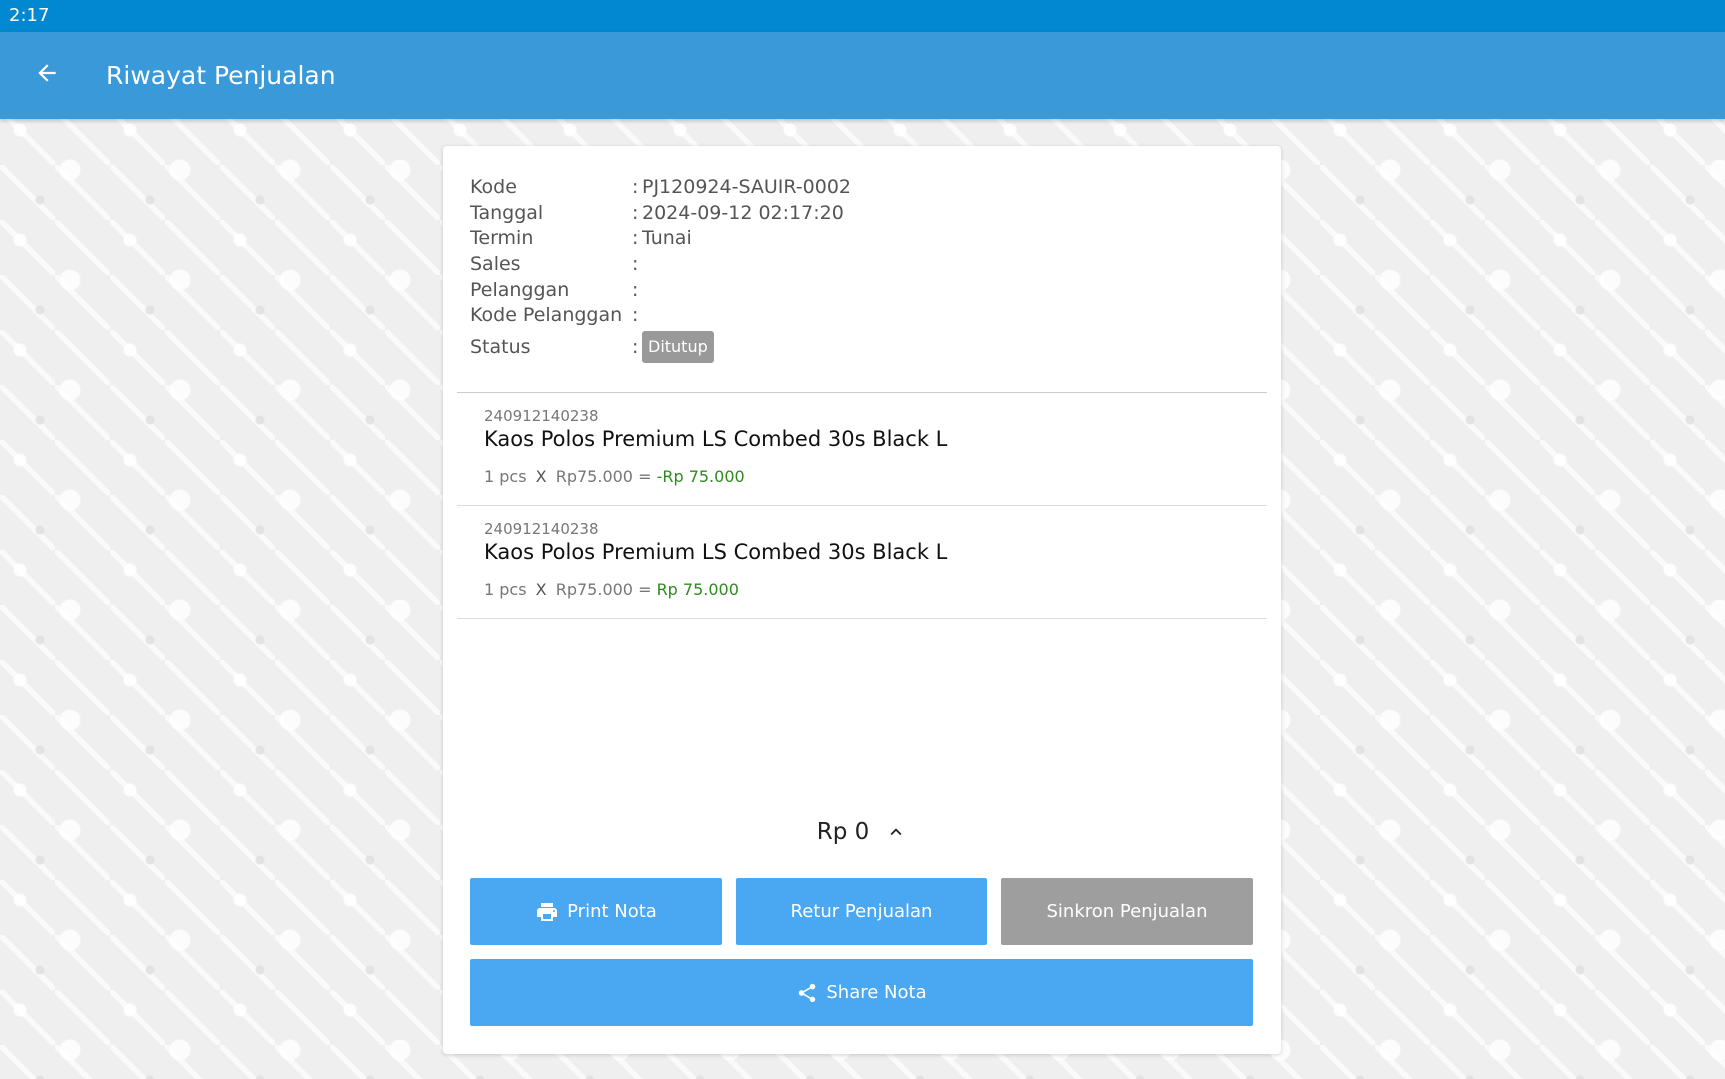 The image size is (1725, 1079). What do you see at coordinates (520, 289) in the screenshot?
I see `info-label: Pelanggan` at bounding box center [520, 289].